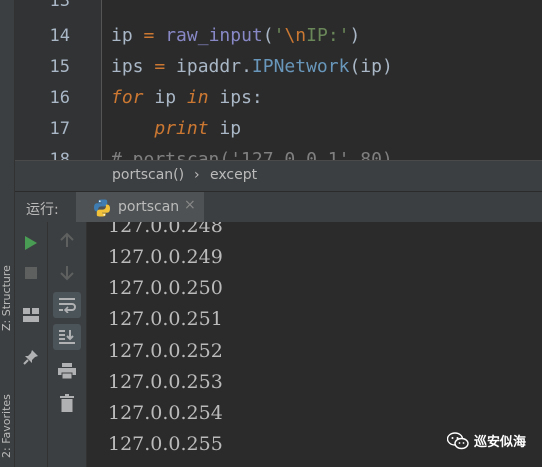  I want to click on arrow-down-icon, so click(67, 273).